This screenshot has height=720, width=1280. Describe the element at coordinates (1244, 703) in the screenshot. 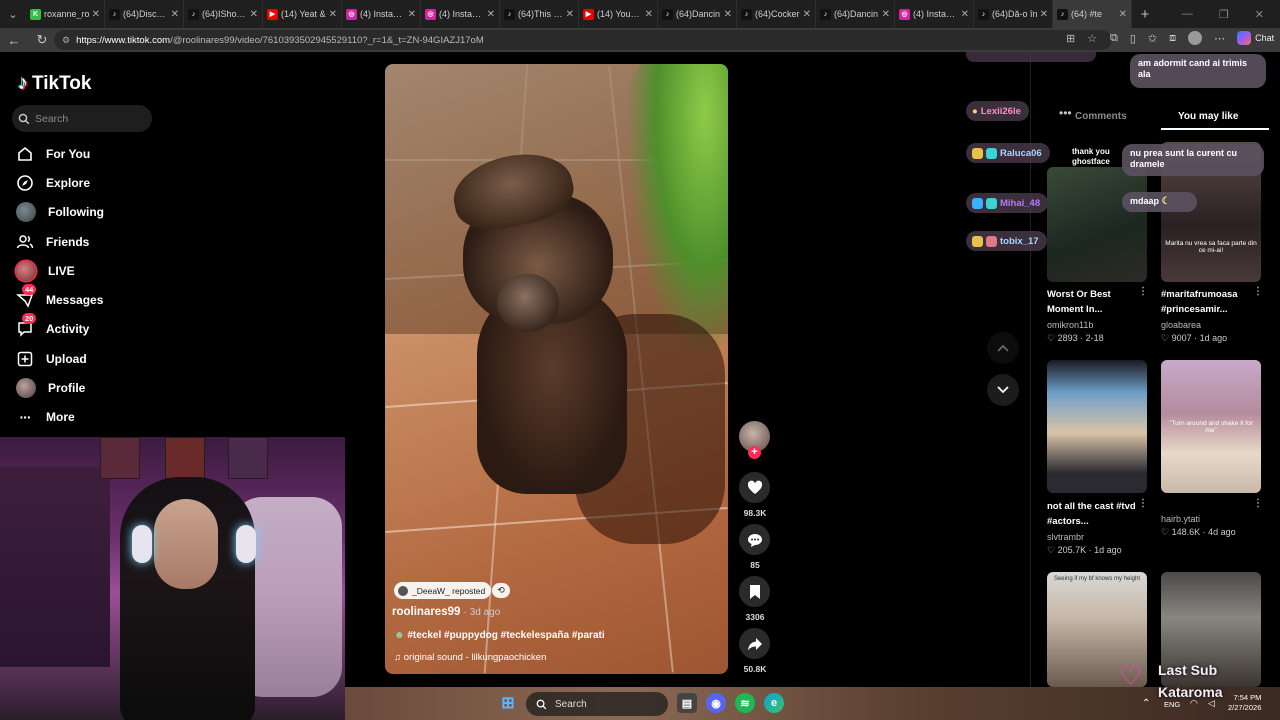

I see `taskbar-clock: 7:54 PM 2/27/2026` at that location.